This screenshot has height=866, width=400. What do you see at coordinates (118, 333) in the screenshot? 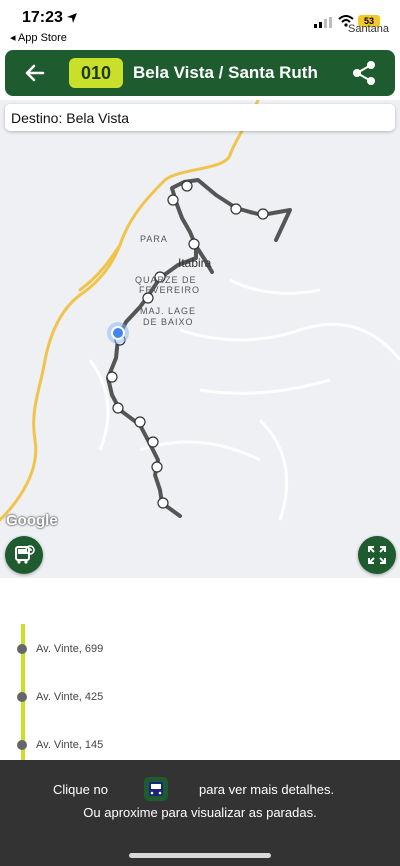
I see `current-location-dot` at bounding box center [118, 333].